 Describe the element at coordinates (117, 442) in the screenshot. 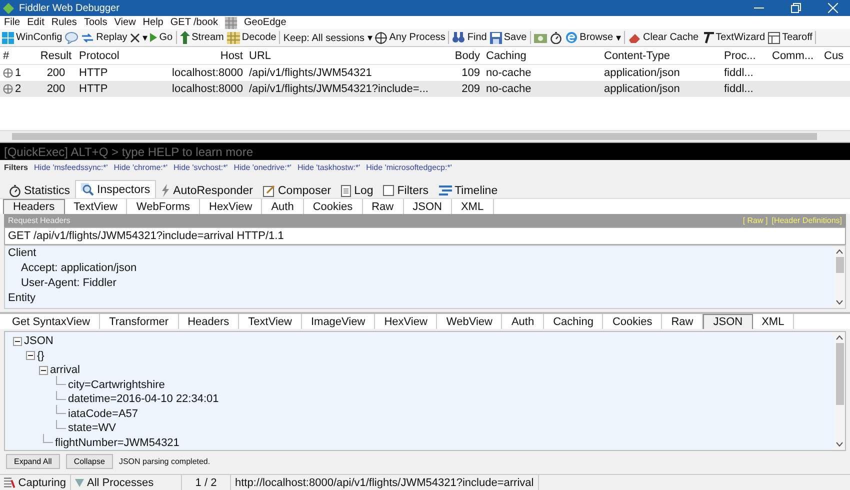

I see `tree-node: flightNumber=JWM54321` at that location.